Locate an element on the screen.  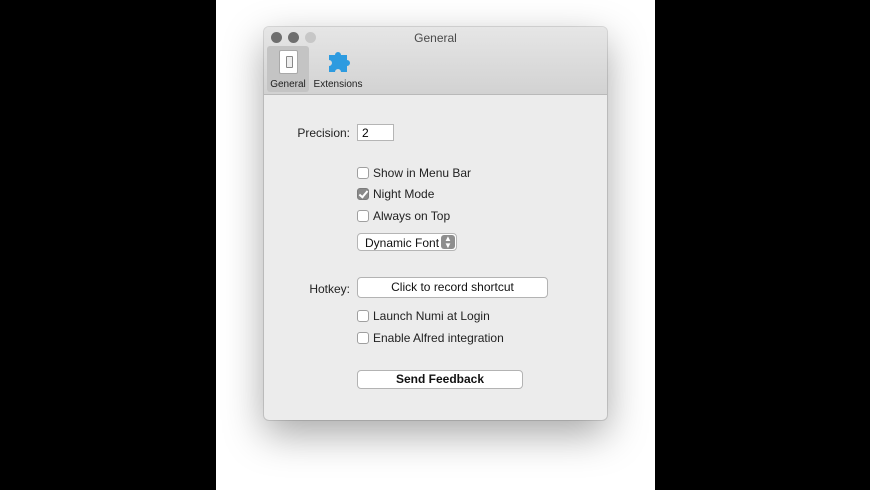
record-shortcut-button: Click to record shortcut is located at coordinates (452, 287).